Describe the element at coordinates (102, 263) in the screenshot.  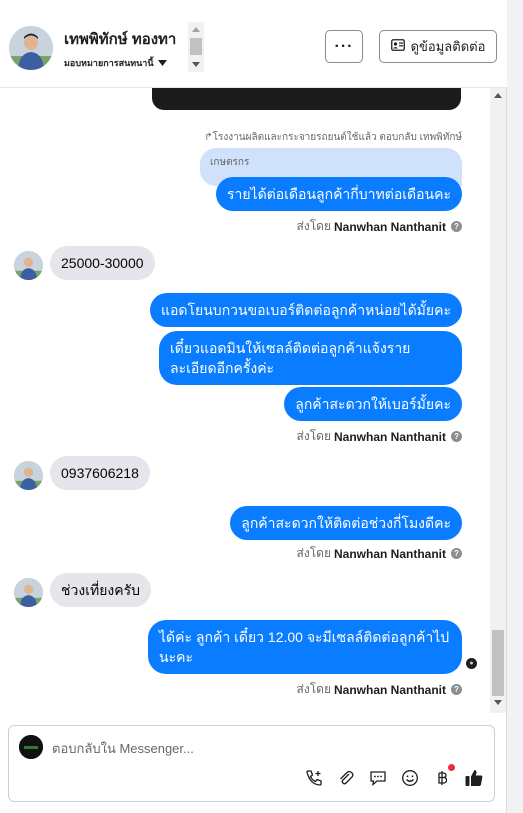
I see `message-bubble-incoming: 25000-30000` at that location.